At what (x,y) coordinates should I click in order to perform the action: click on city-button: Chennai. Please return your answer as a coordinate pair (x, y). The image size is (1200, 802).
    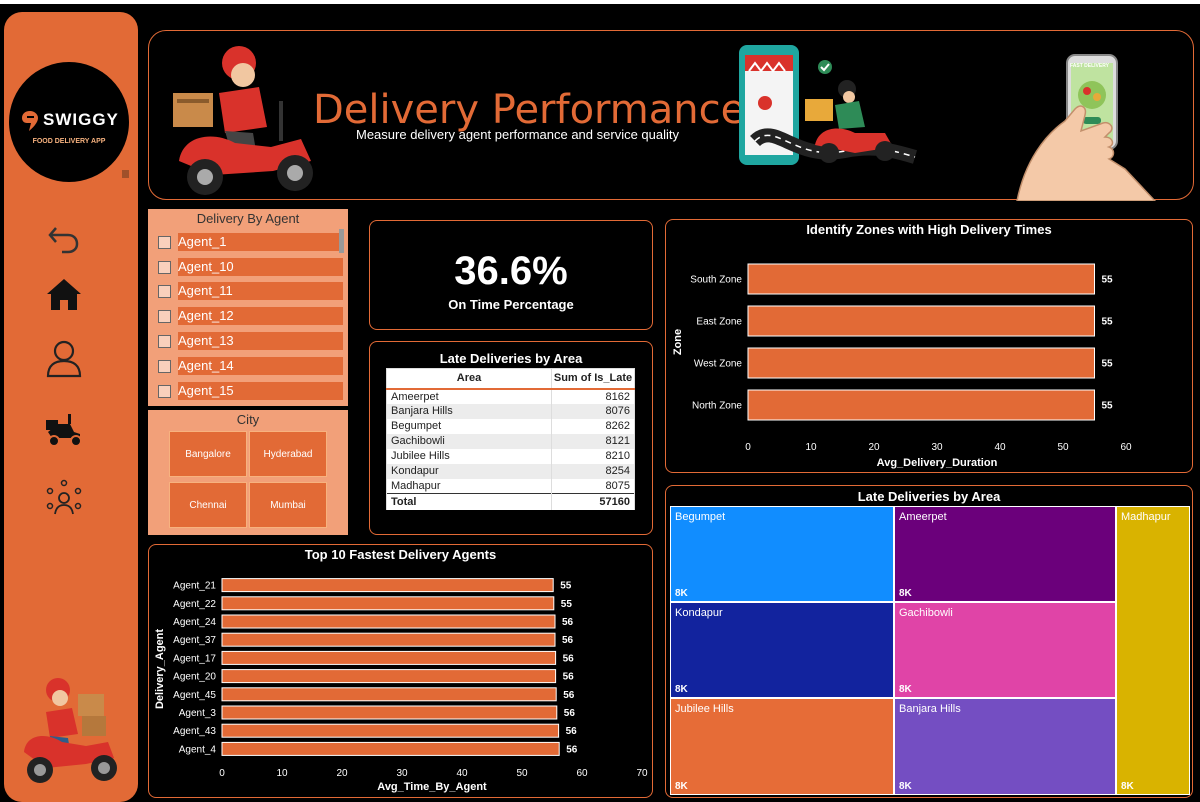
    Looking at the image, I should click on (208, 505).